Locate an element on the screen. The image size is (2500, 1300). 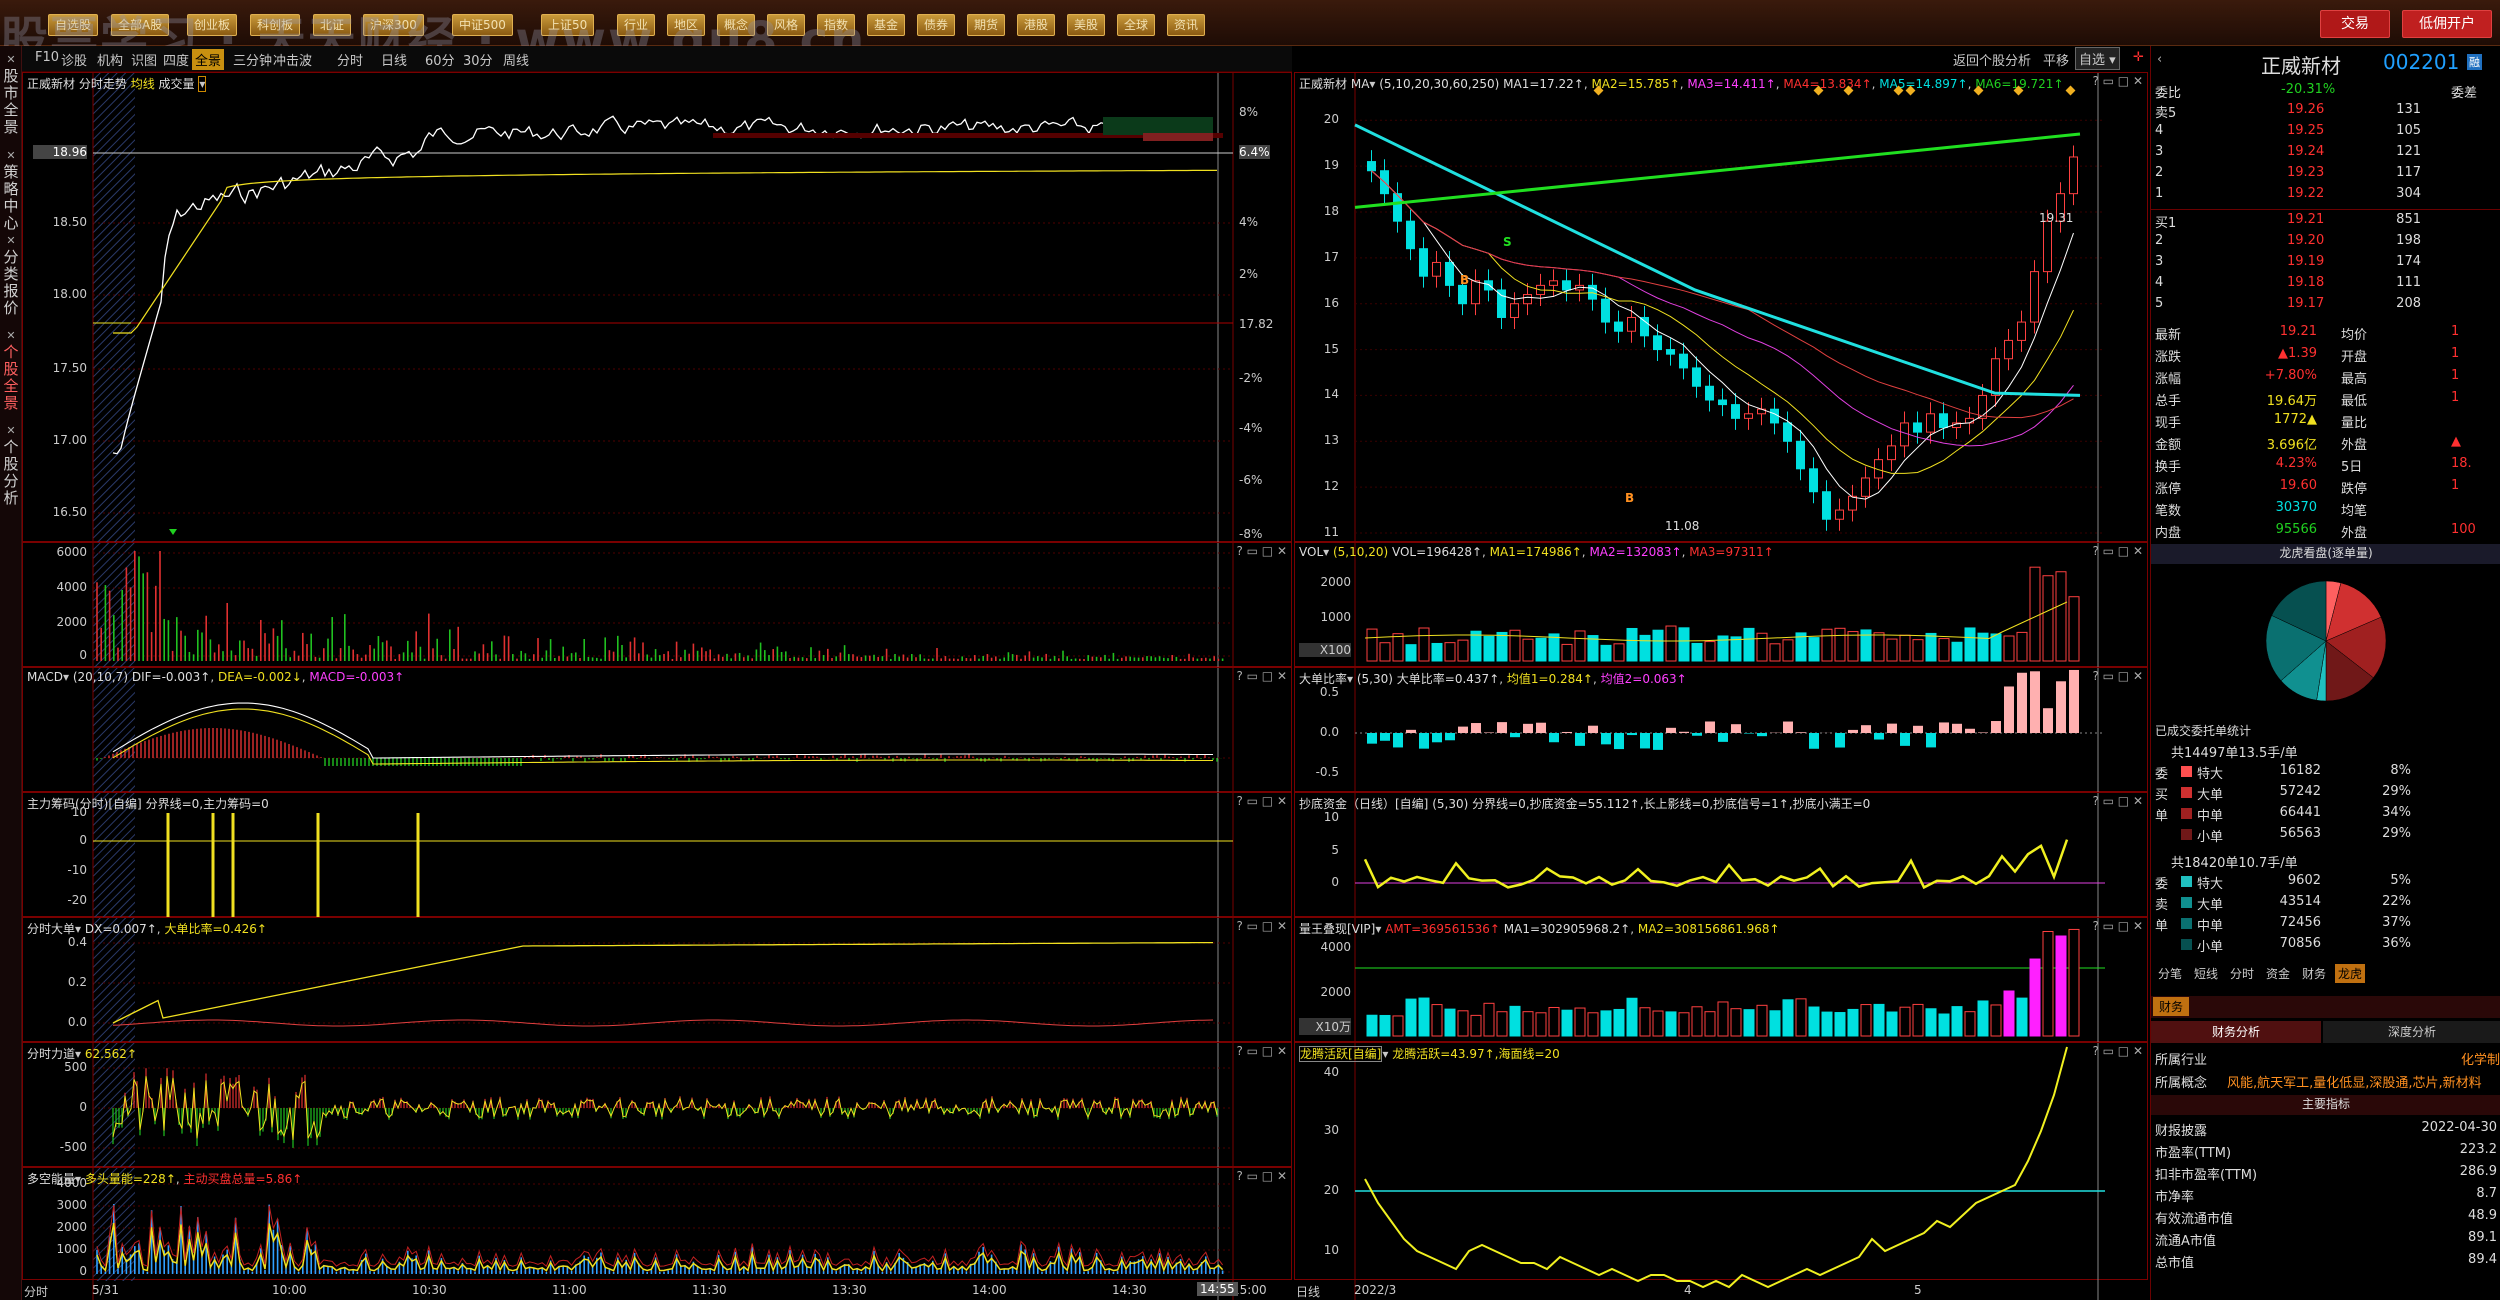
bid-price: 19.20 is located at coordinates (2305, 240).